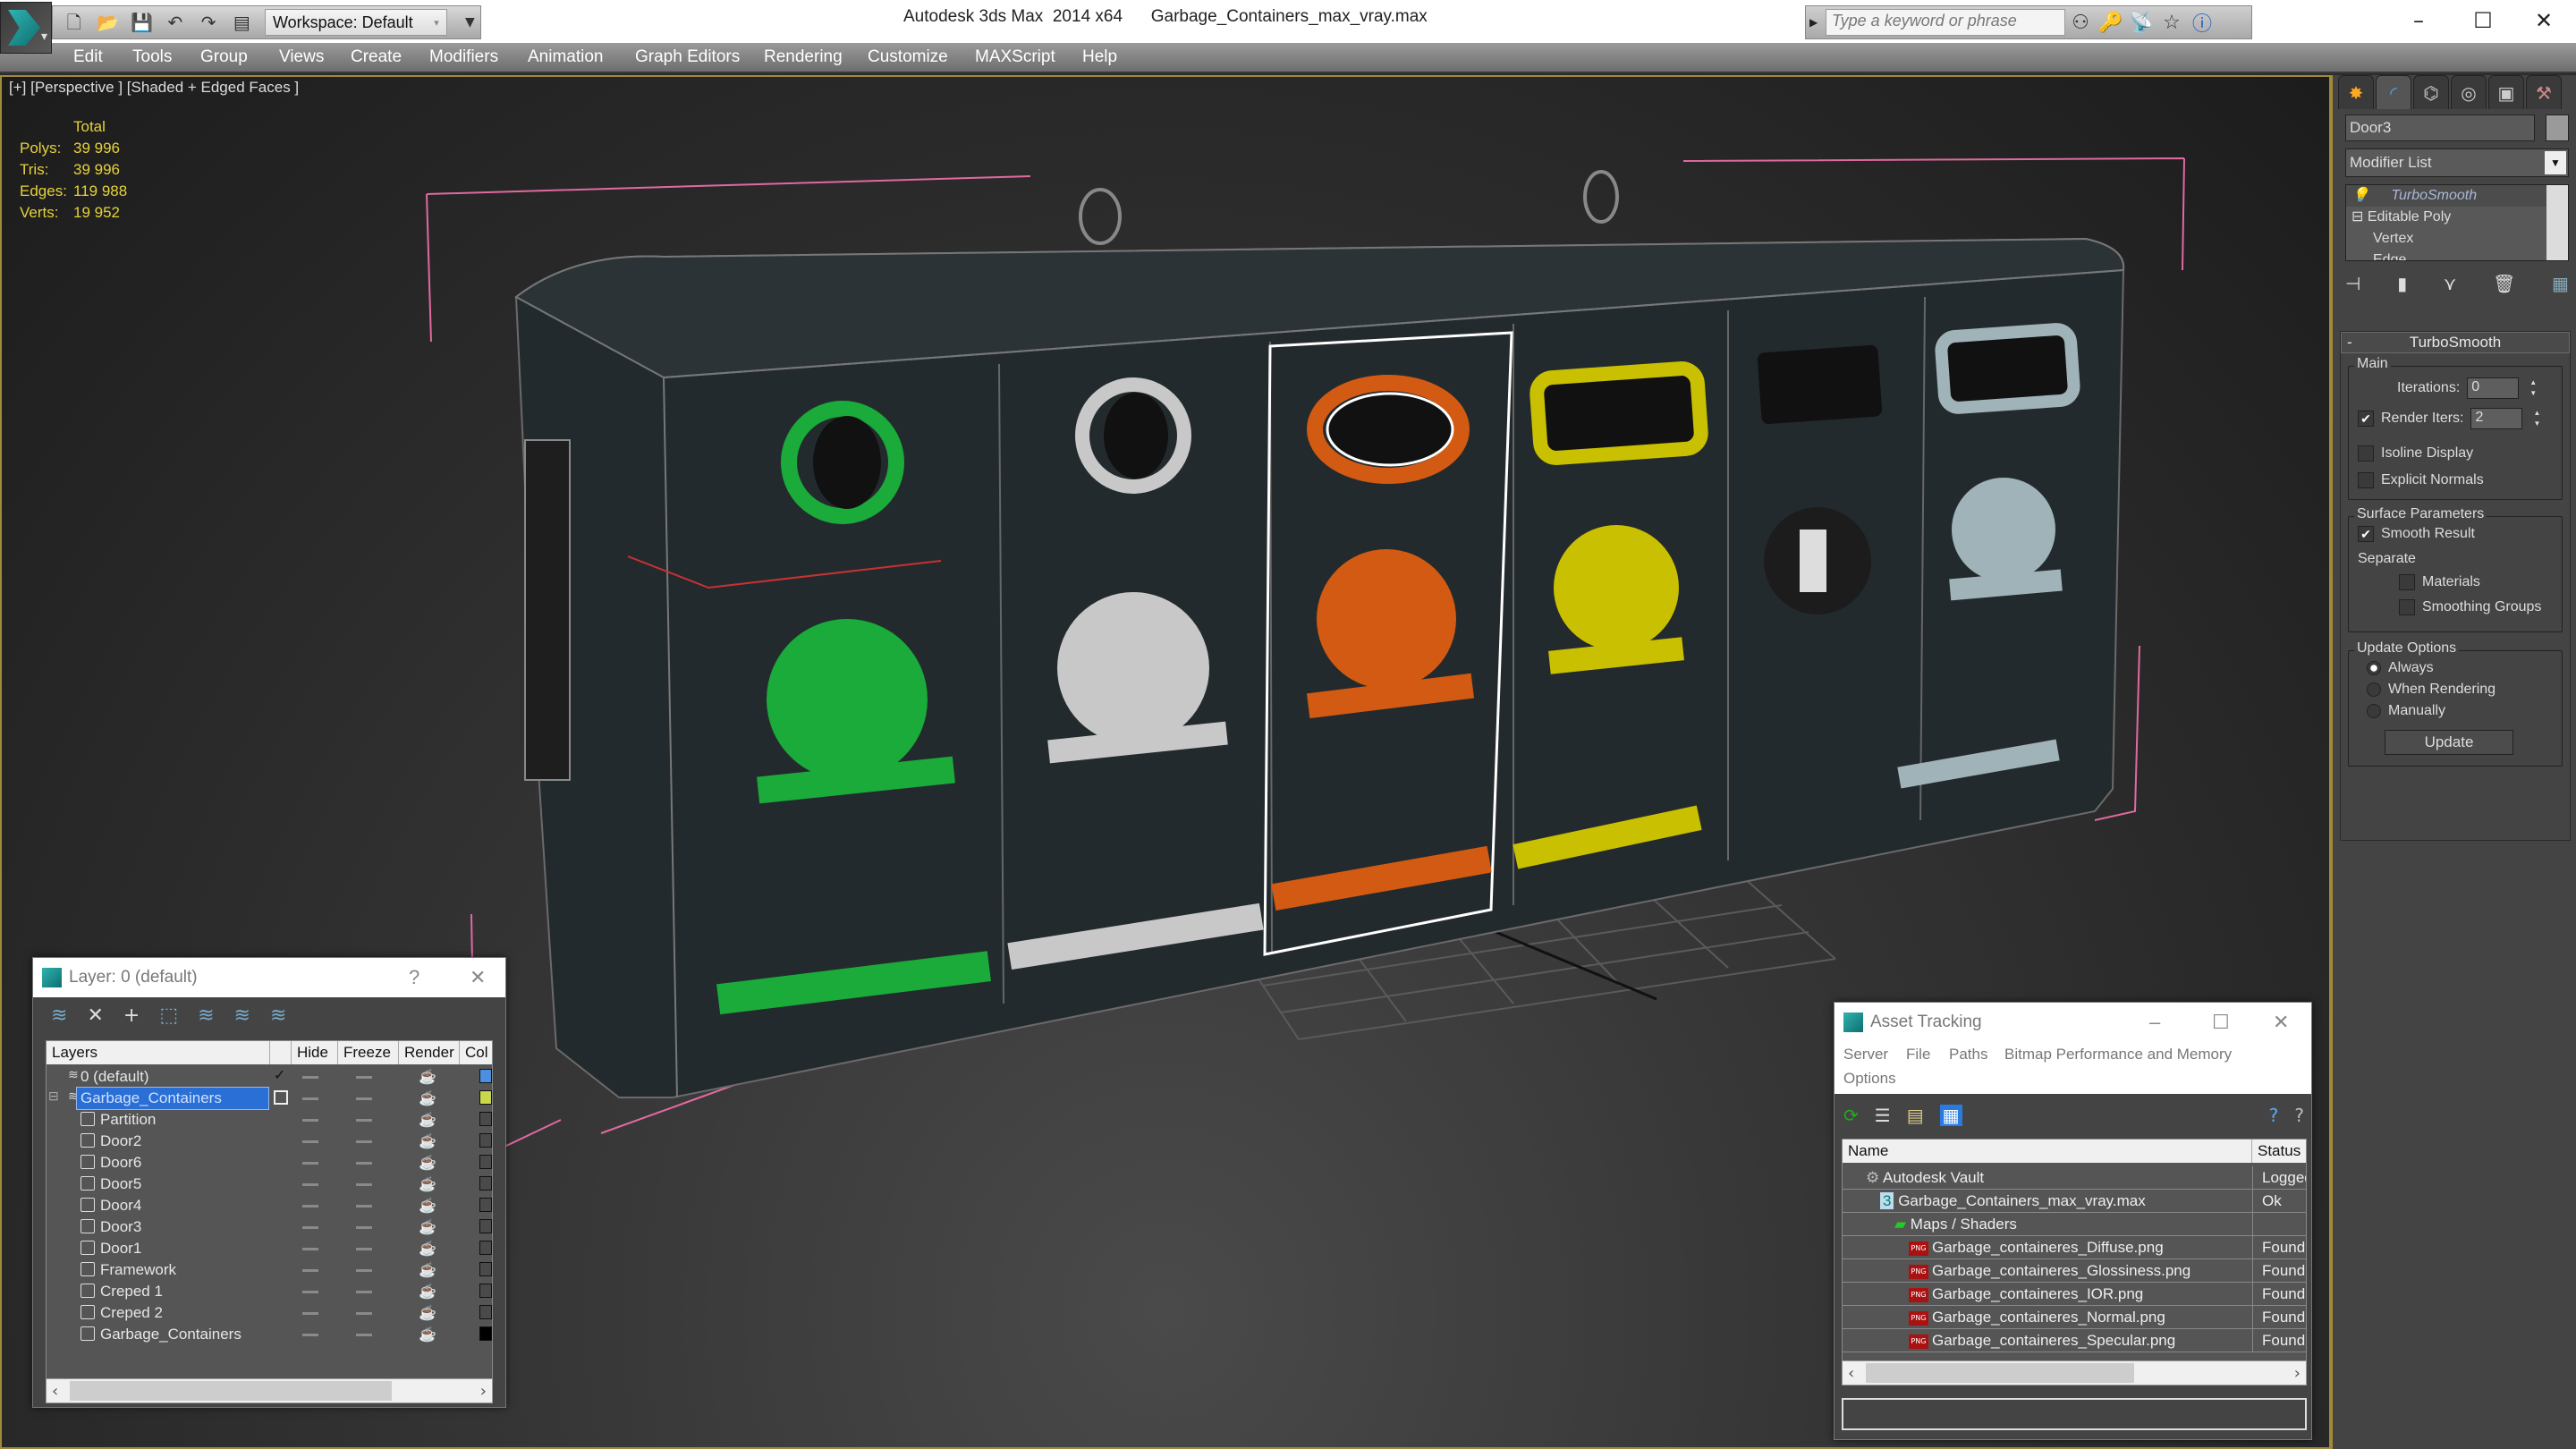 The height and width of the screenshot is (1449, 2576). Describe the element at coordinates (130, 1313) in the screenshot. I see `layer-name: Creped 2` at that location.